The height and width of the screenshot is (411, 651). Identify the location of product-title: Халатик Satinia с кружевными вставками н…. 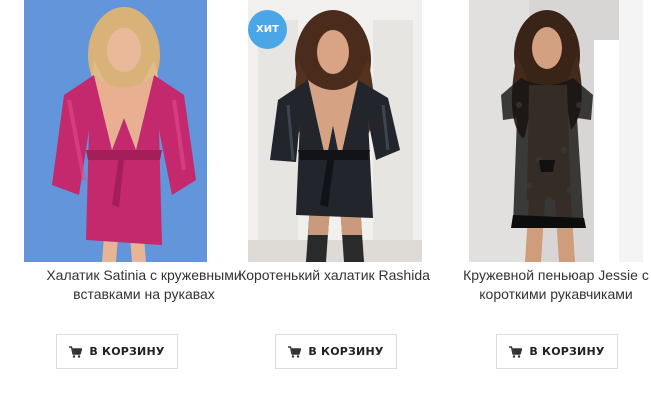
(144, 285).